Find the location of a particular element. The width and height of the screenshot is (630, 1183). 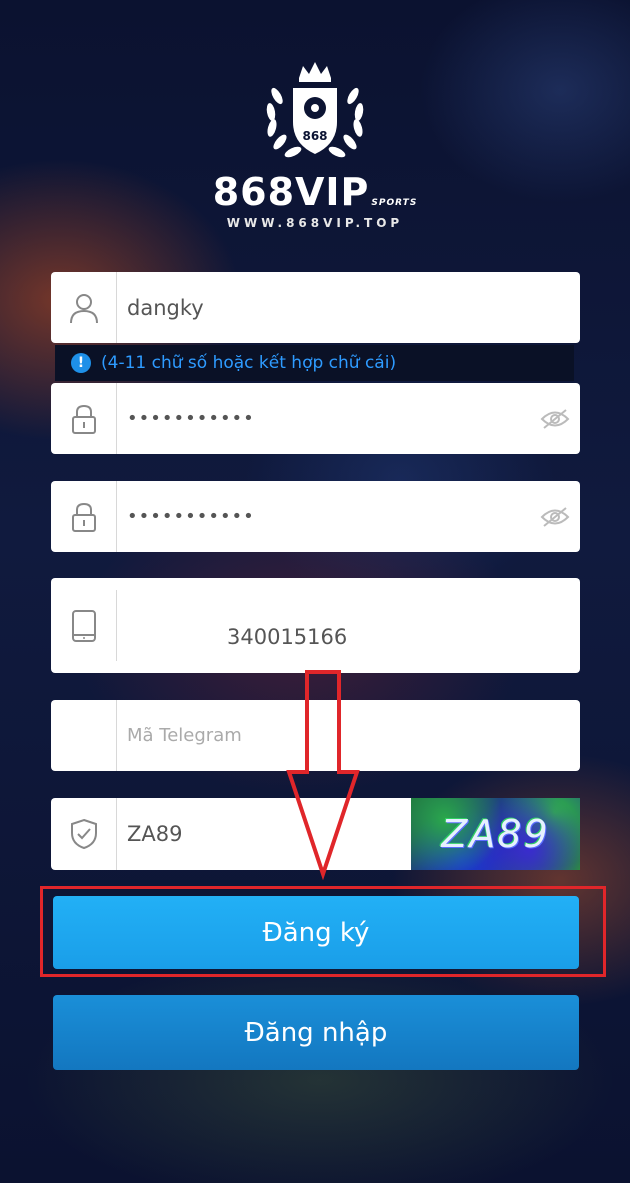

password-field: ••••••••••• is located at coordinates (315, 418).